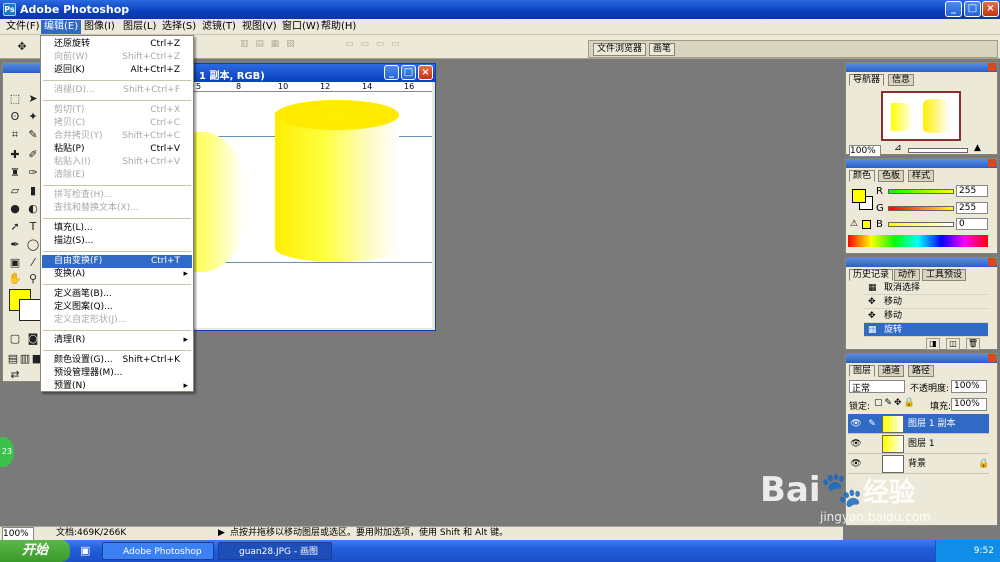  What do you see at coordinates (33, 99) in the screenshot?
I see `move-tool-icon: ➤` at bounding box center [33, 99].